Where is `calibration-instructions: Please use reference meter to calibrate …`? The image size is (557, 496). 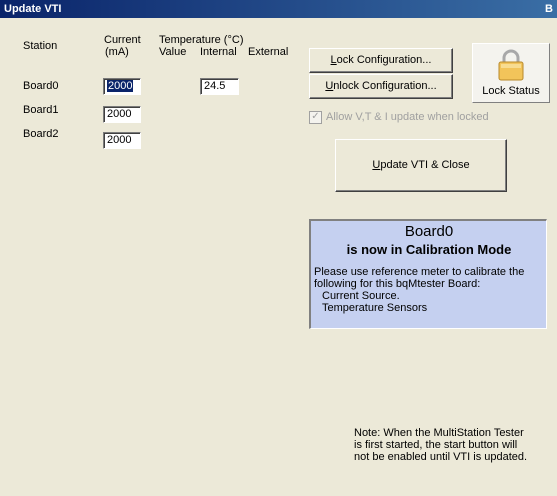 calibration-instructions: Please use reference meter to calibrate … is located at coordinates (419, 290).